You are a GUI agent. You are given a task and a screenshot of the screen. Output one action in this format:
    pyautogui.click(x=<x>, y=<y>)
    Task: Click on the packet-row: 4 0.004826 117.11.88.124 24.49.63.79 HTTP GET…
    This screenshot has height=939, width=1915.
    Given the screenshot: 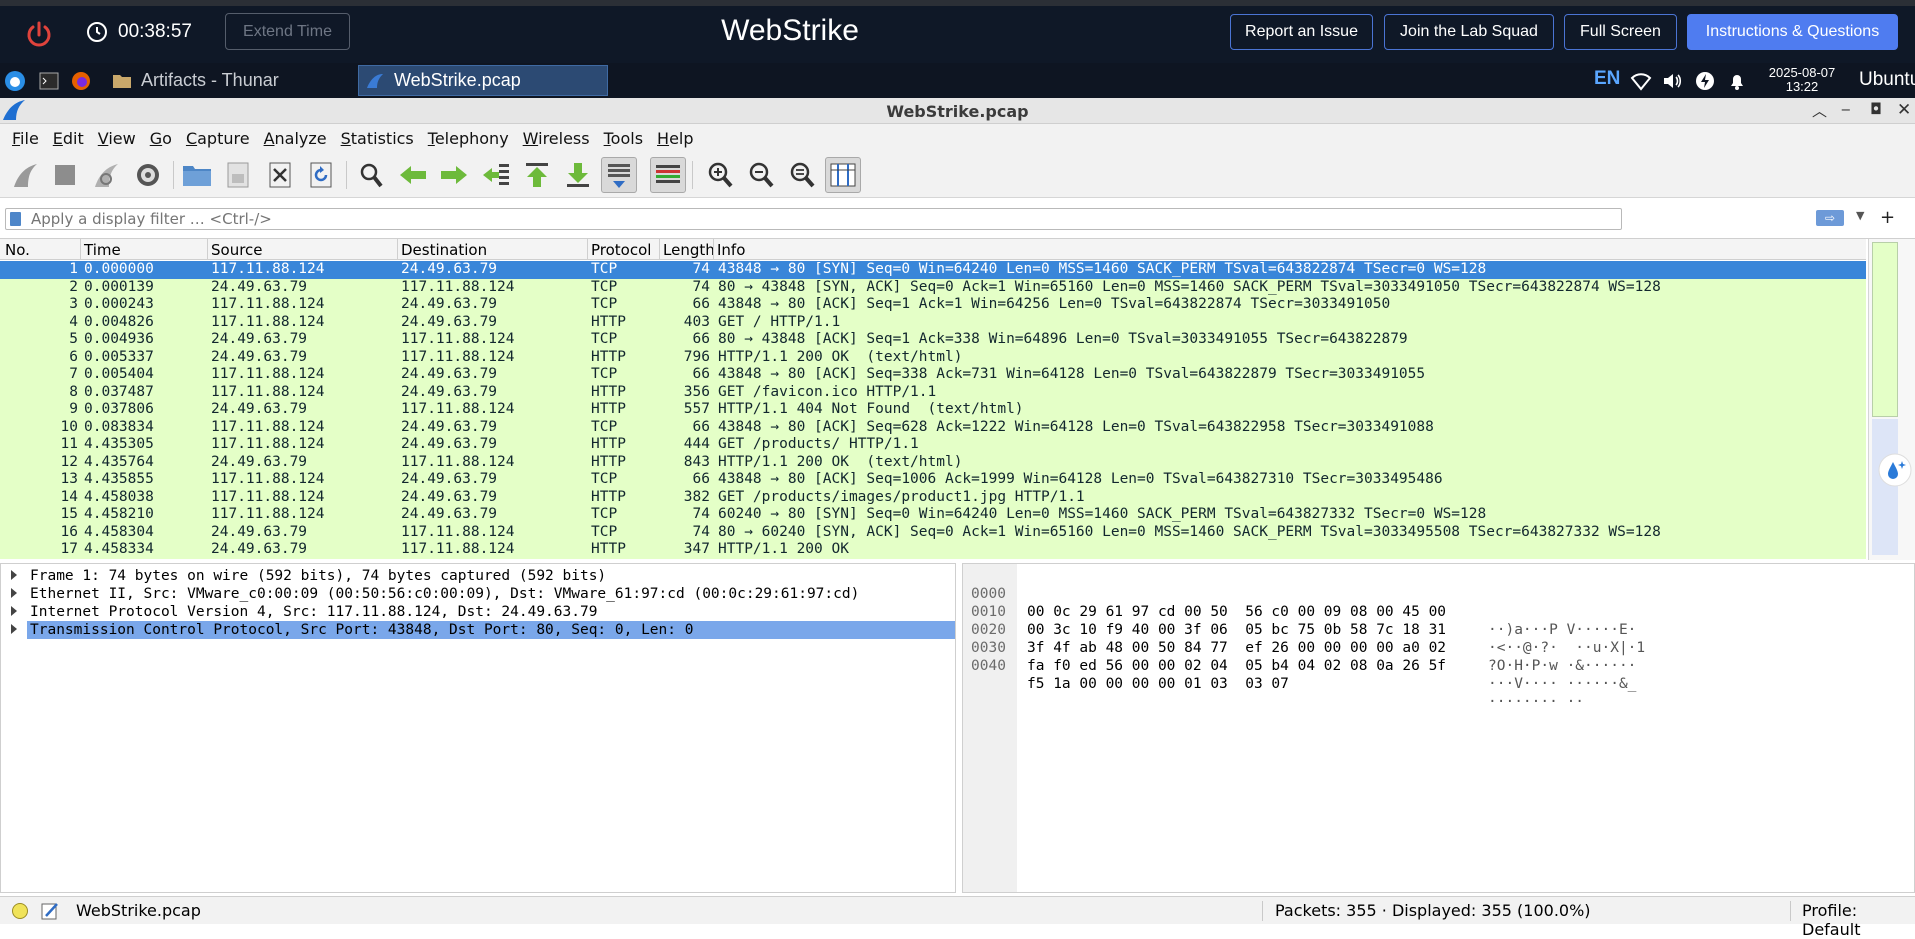 What is the action you would take?
    pyautogui.click(x=933, y=322)
    